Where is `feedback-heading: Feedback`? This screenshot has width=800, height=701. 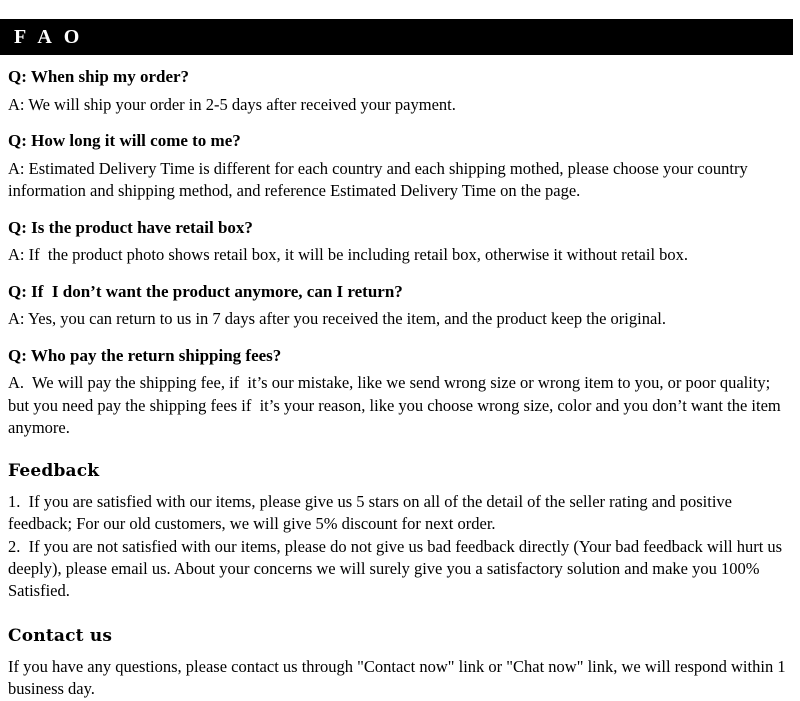
feedback-heading: Feedback is located at coordinates (54, 470).